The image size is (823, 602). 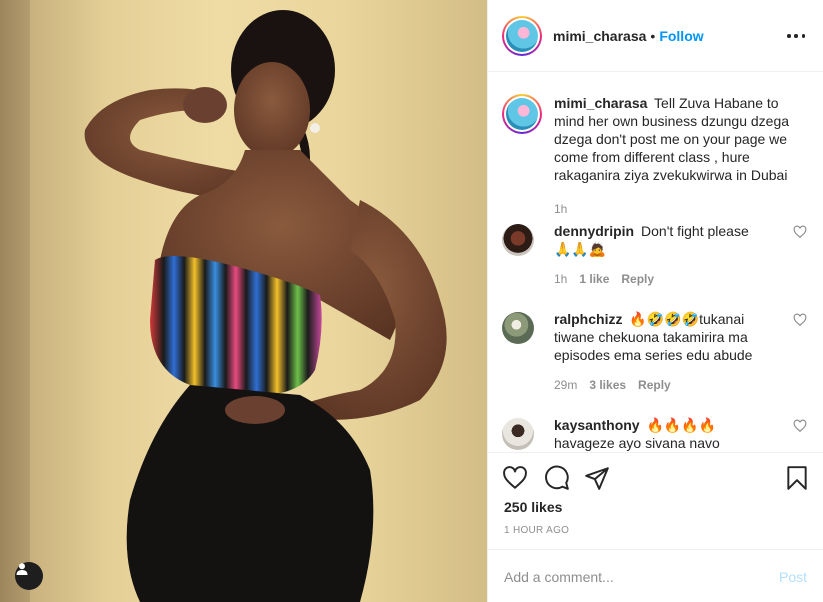 What do you see at coordinates (600, 103) in the screenshot?
I see `caption-username: mimi_charasa` at bounding box center [600, 103].